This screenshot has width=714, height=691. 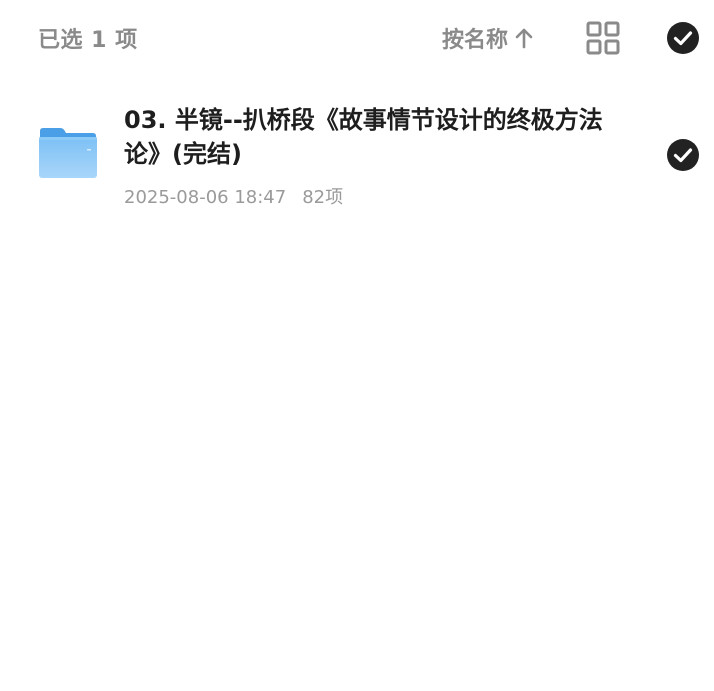 I want to click on grid-view-button, so click(x=603, y=38).